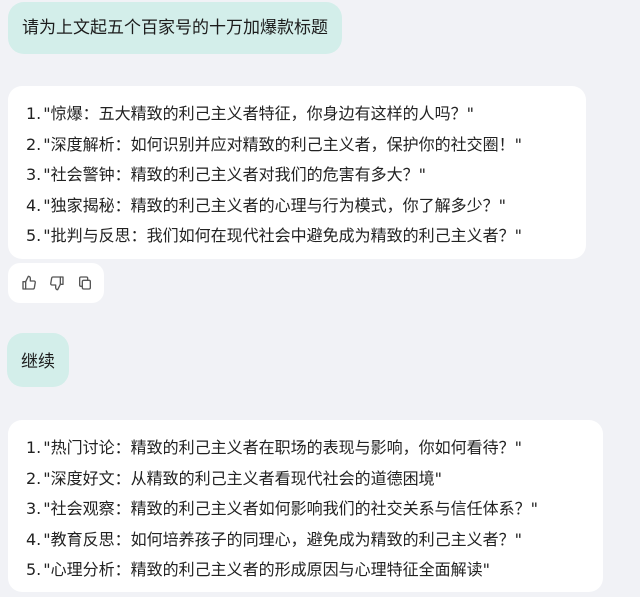  Describe the element at coordinates (85, 283) in the screenshot. I see `copy-icon` at that location.